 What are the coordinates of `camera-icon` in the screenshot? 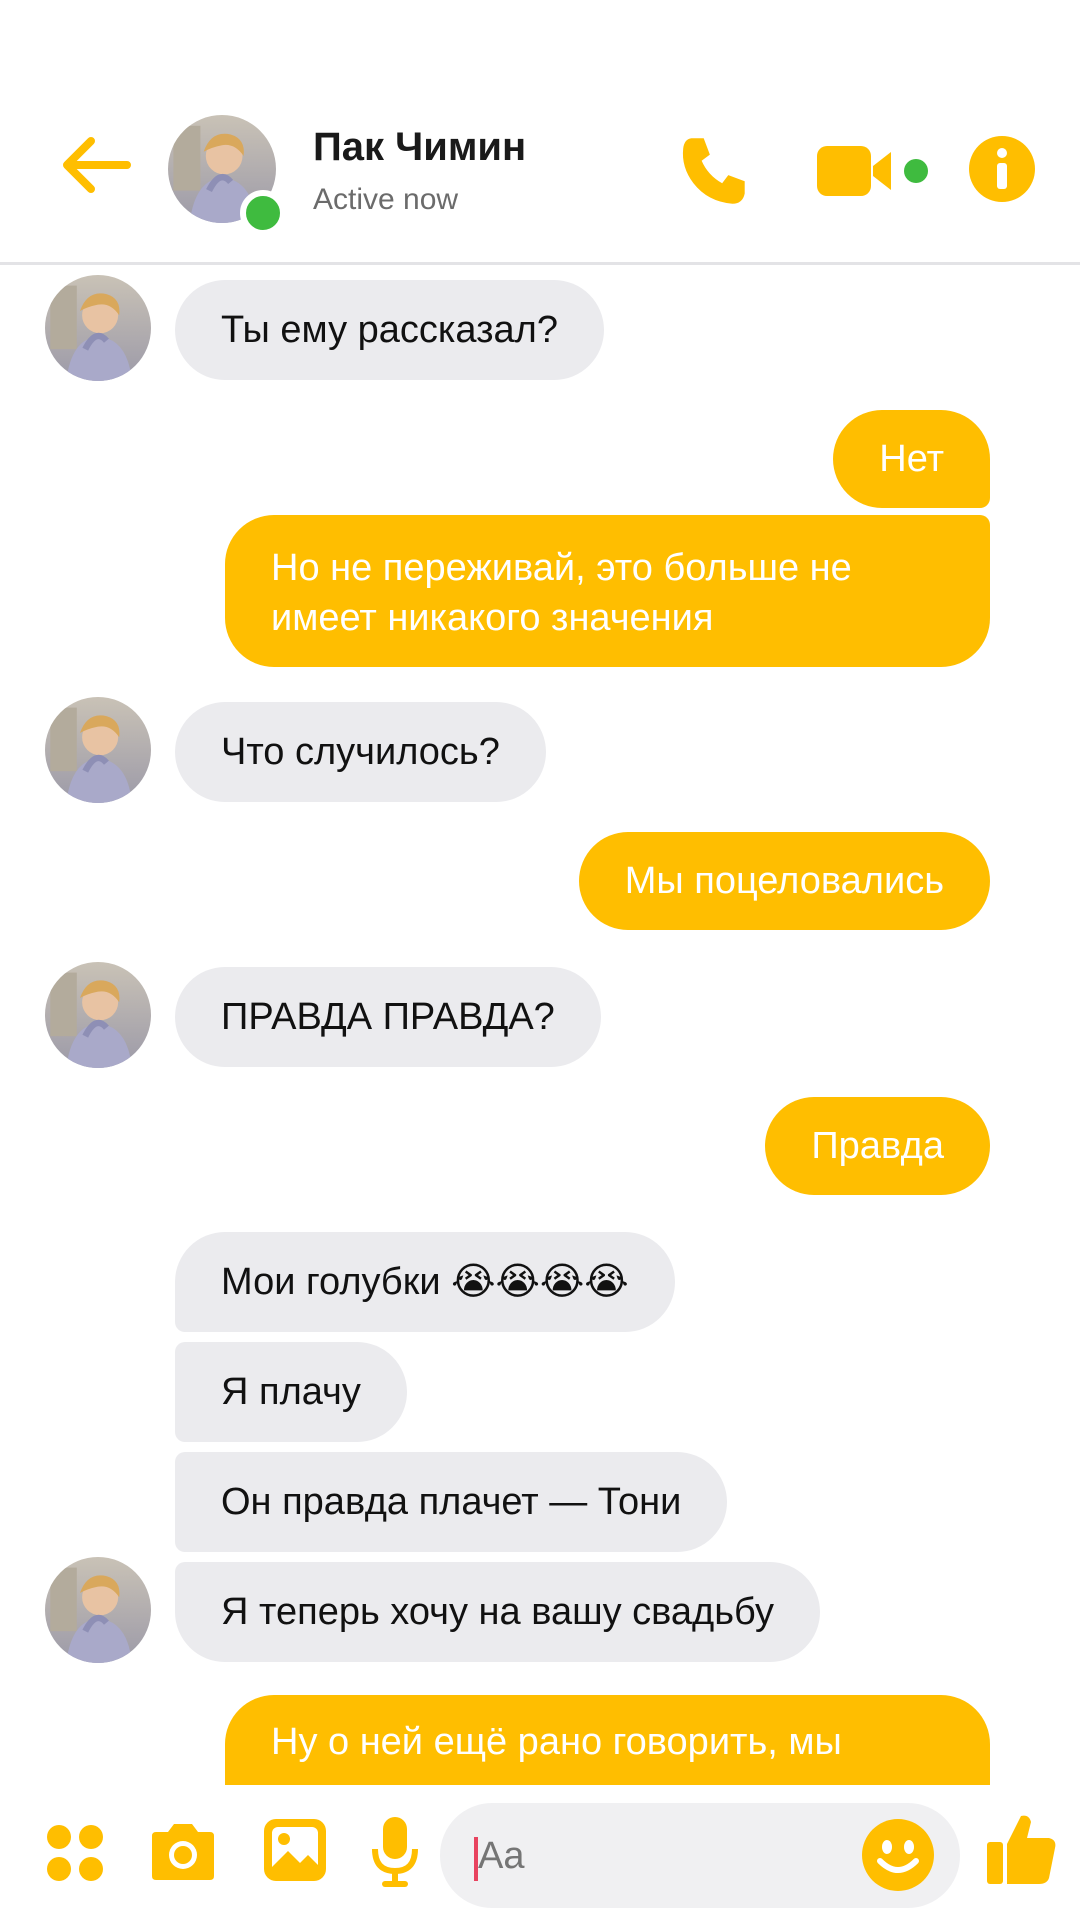 It's located at (183, 1852).